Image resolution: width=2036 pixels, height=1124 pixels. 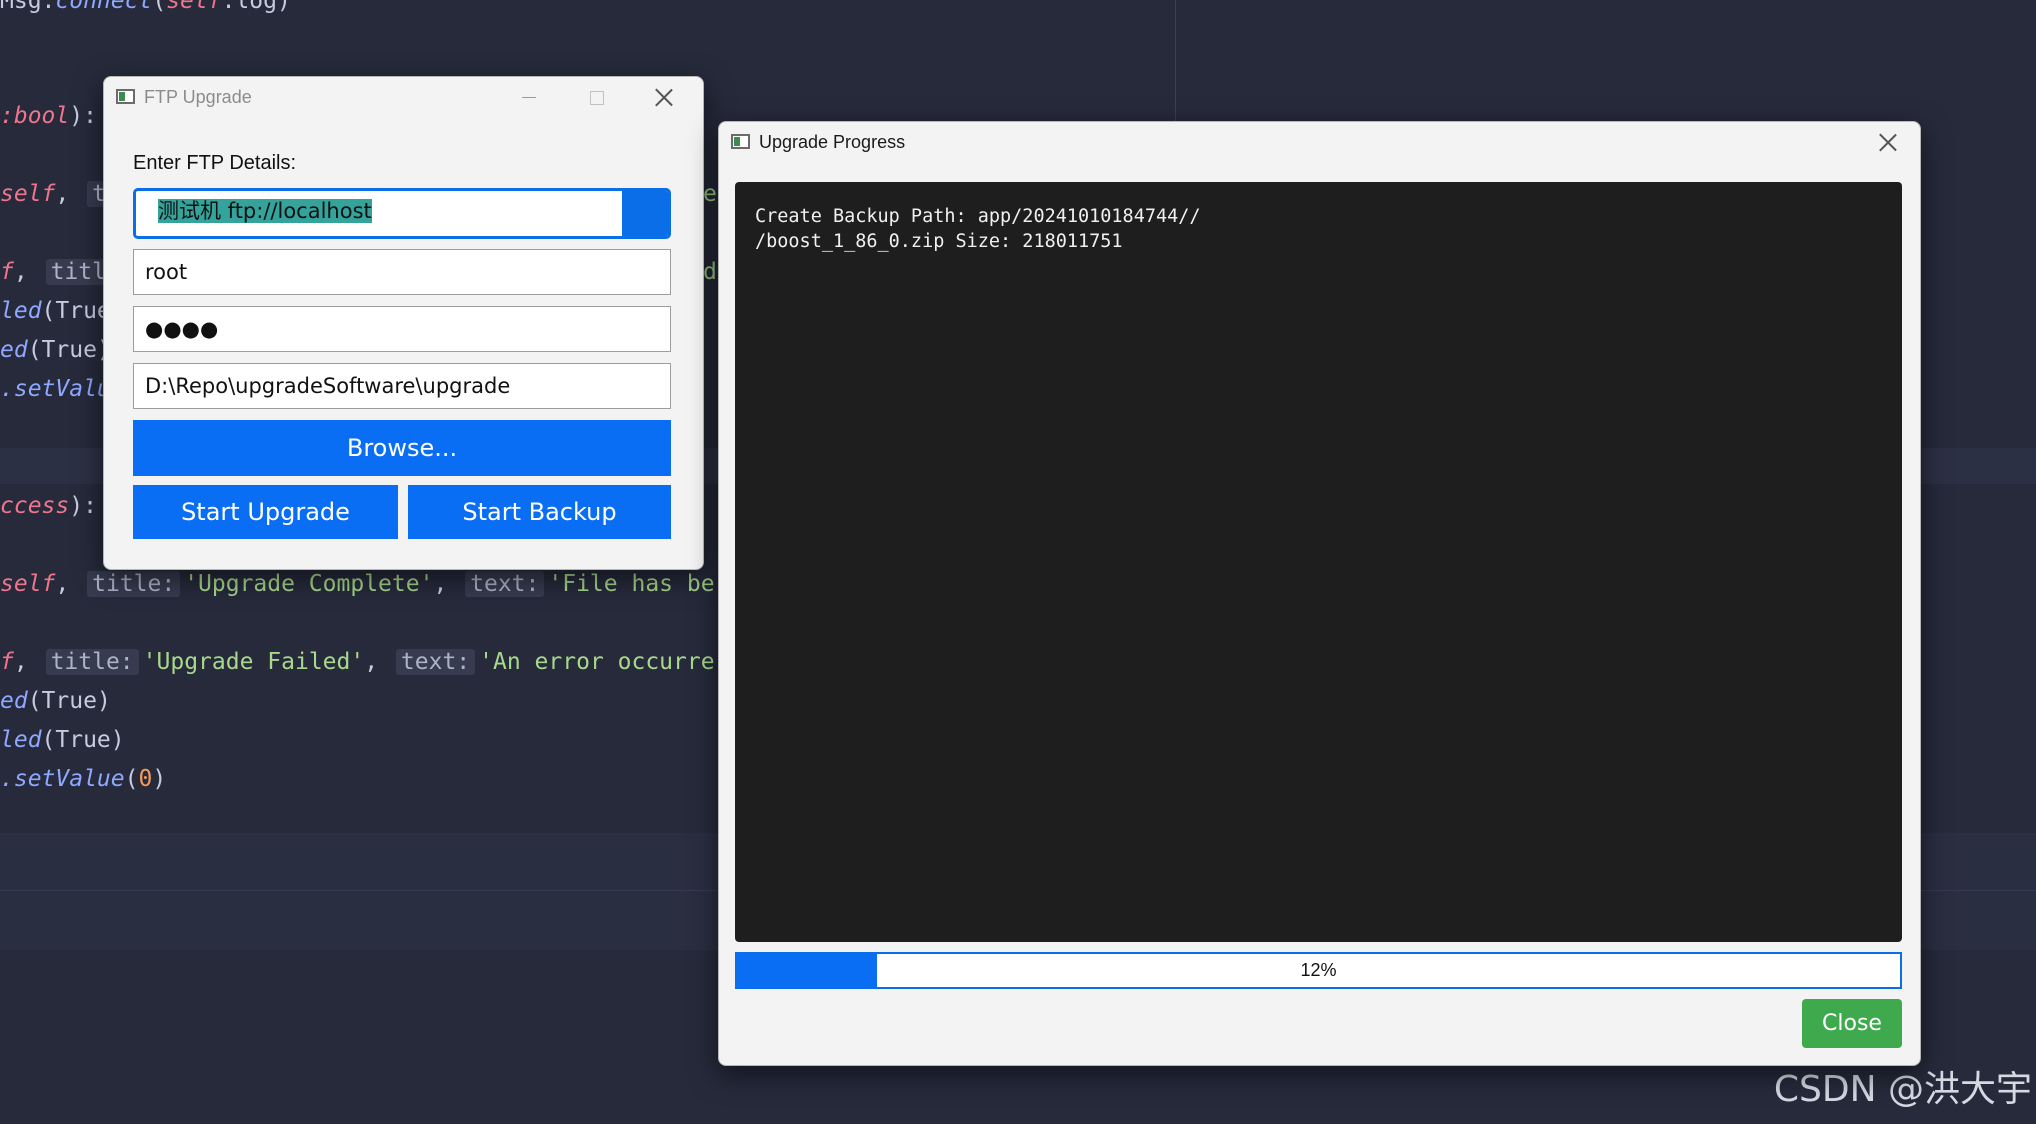 I want to click on upgrade-progress-bar: 12%, so click(x=1318, y=970).